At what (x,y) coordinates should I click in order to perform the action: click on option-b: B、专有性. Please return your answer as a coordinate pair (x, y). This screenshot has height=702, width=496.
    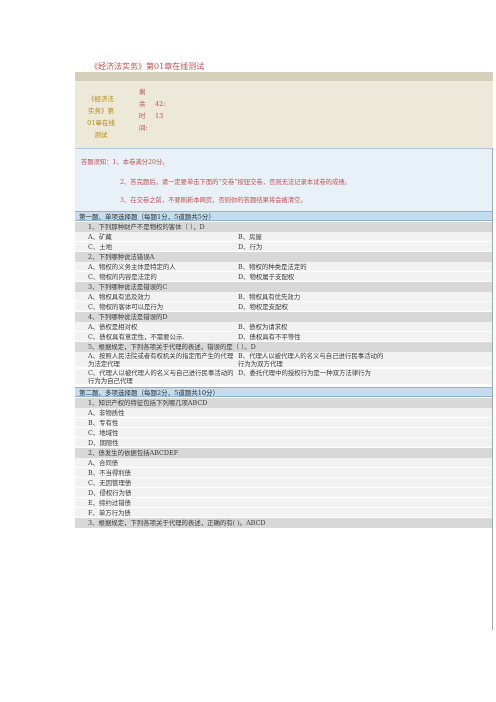
    Looking at the image, I should click on (103, 423).